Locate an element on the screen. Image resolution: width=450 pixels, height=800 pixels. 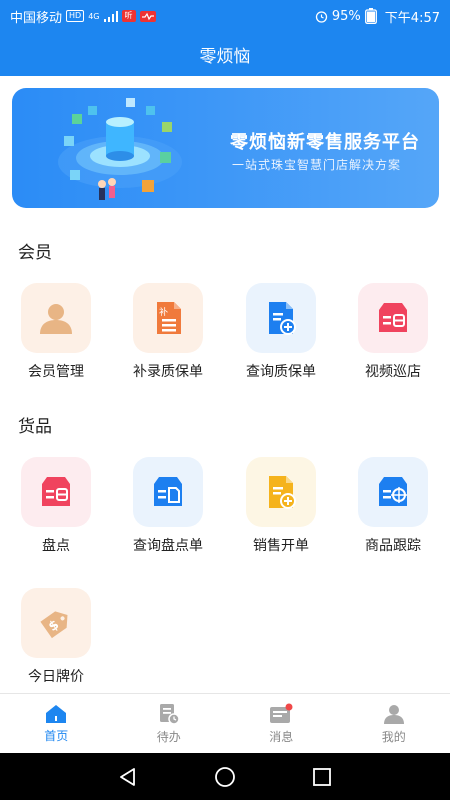
video-patrol-tile is located at coordinates (393, 318).